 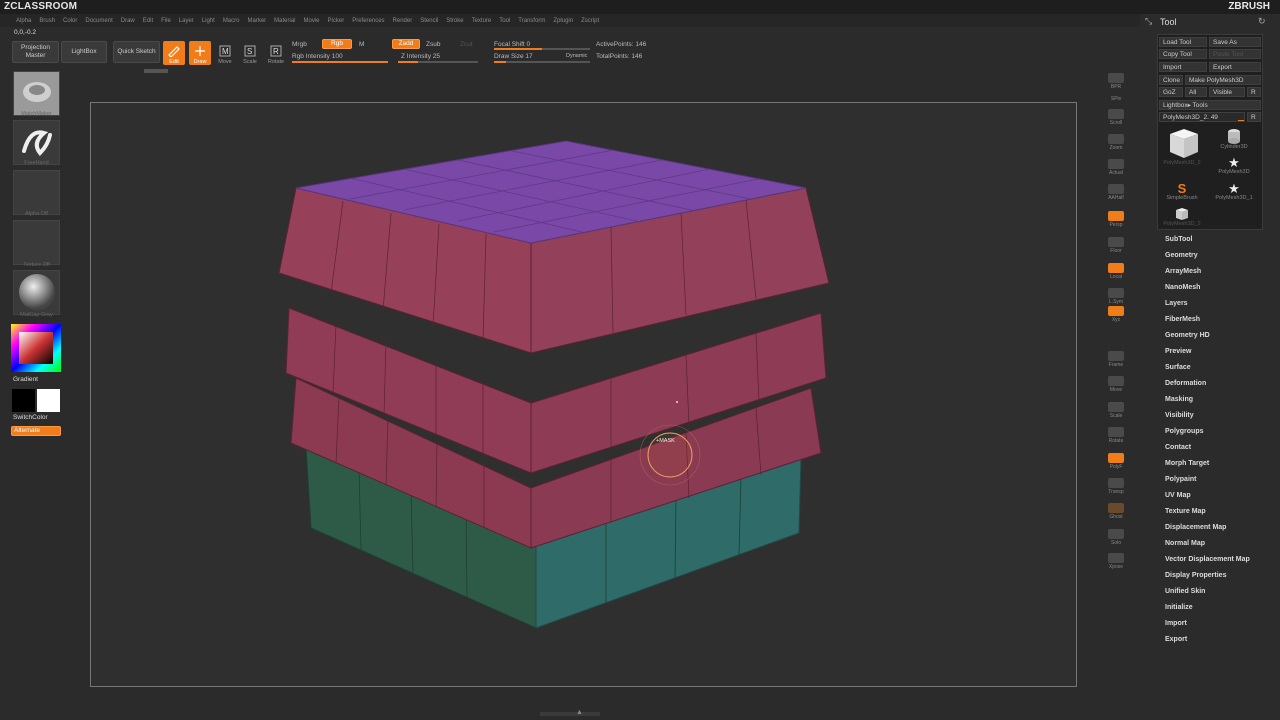 What do you see at coordinates (1235, 42) in the screenshot?
I see `save-as-button: Save As` at bounding box center [1235, 42].